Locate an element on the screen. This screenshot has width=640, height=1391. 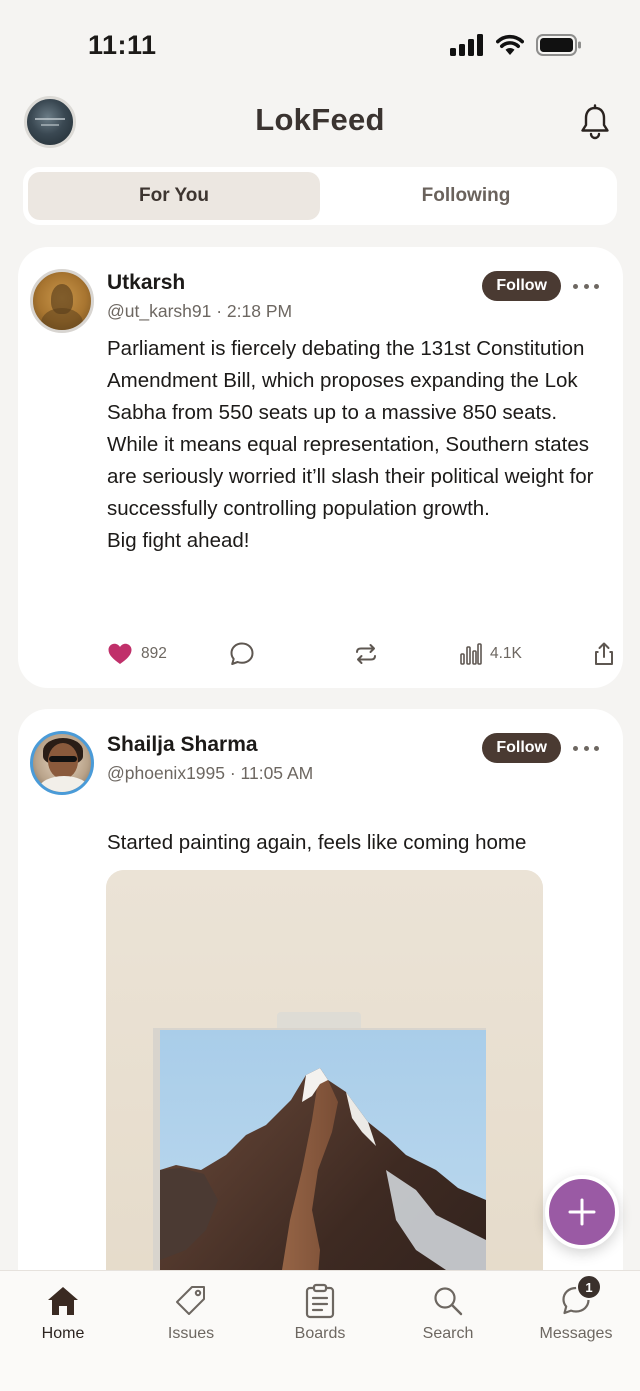
clipboard-icon is located at coordinates (320, 1301).